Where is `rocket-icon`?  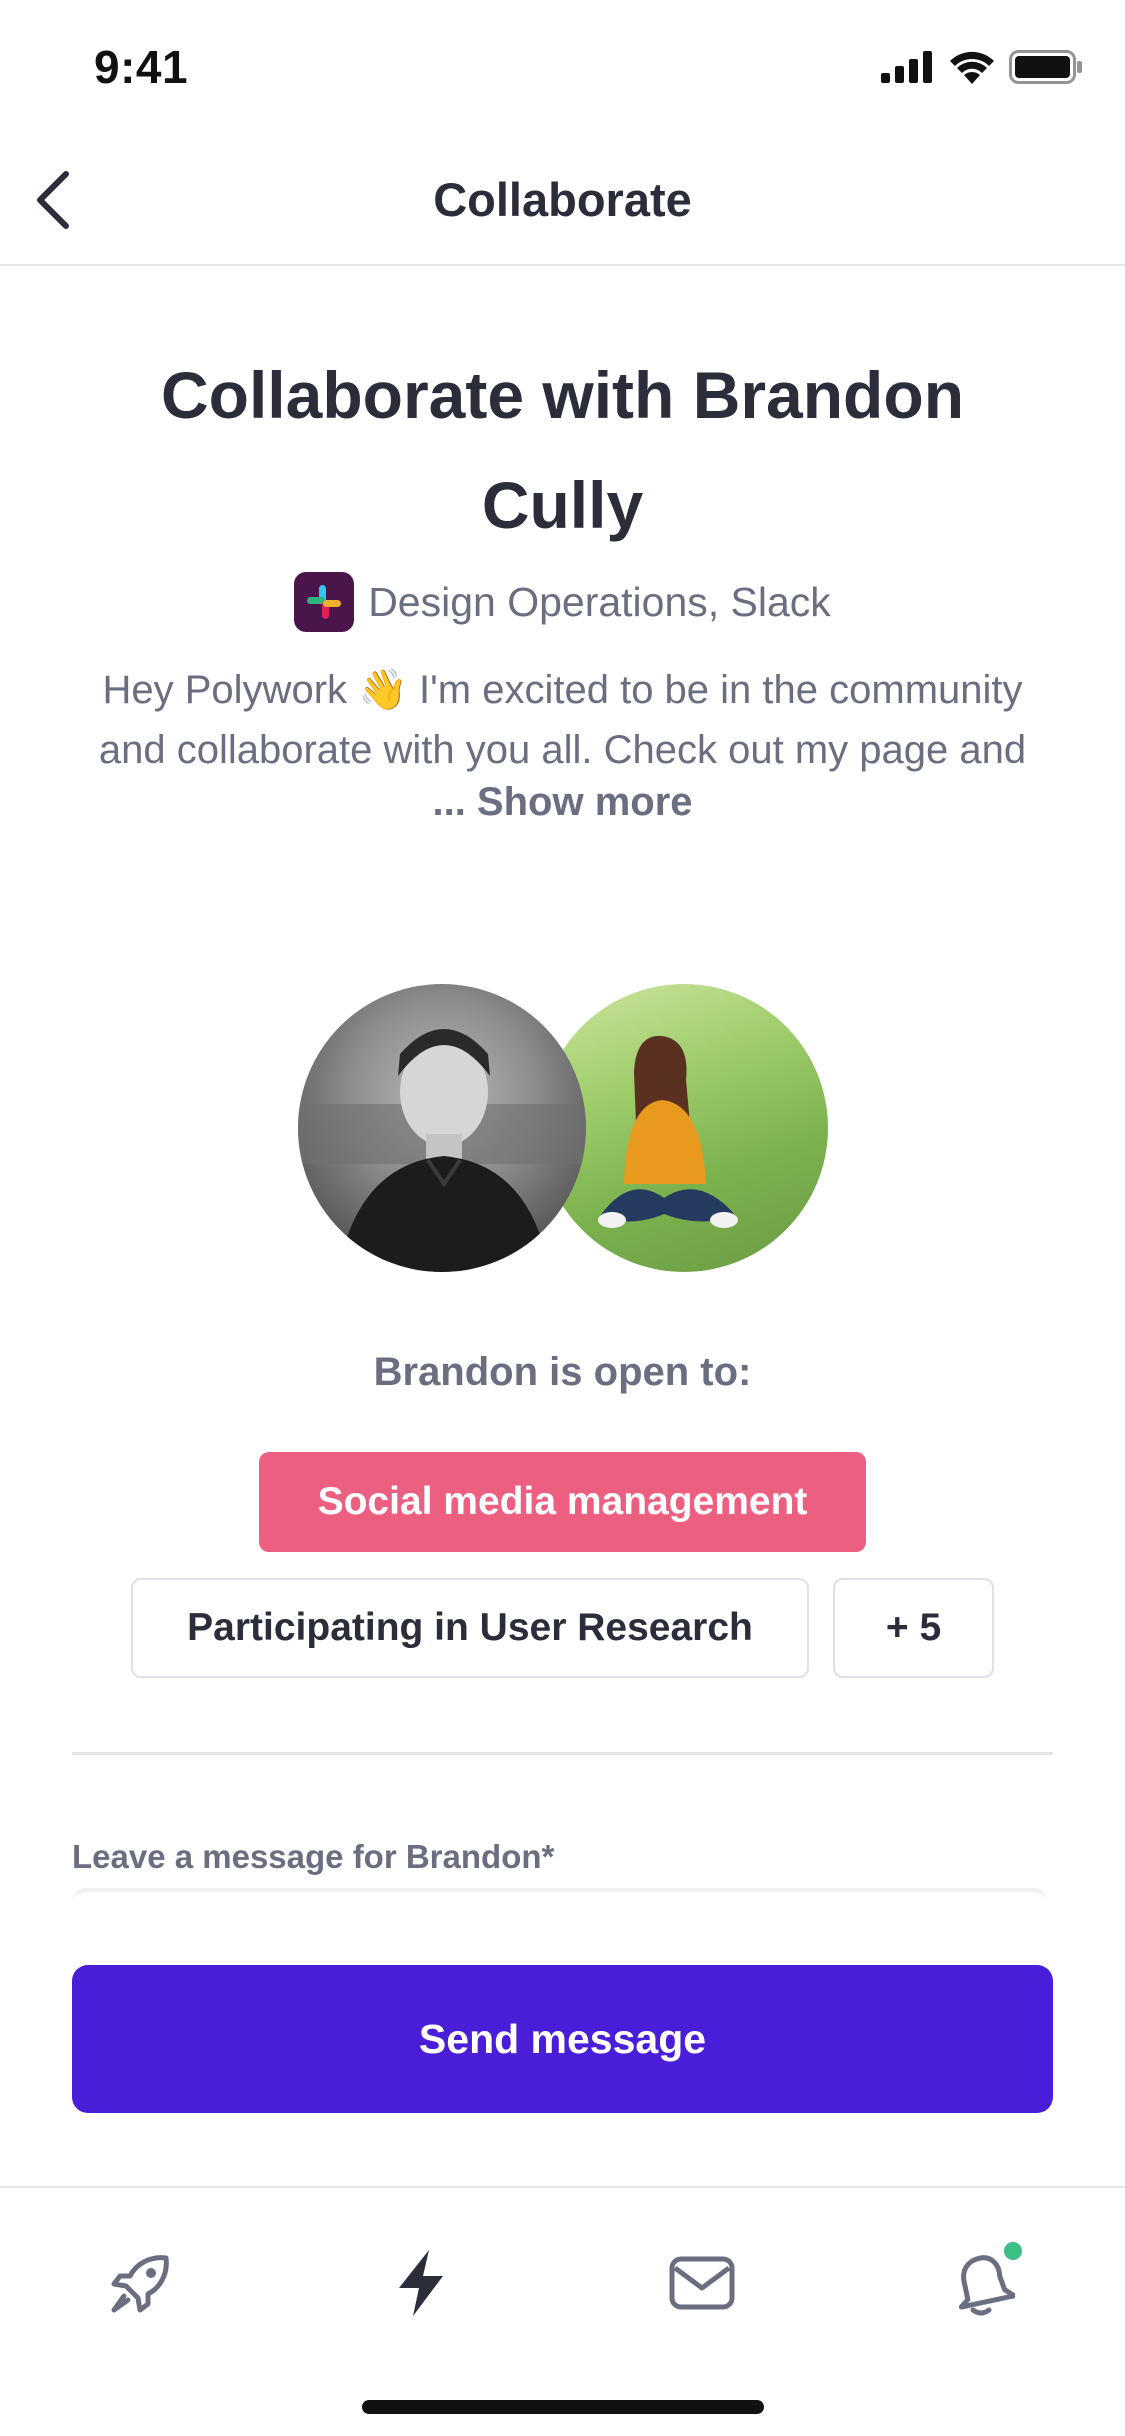 rocket-icon is located at coordinates (140, 2284).